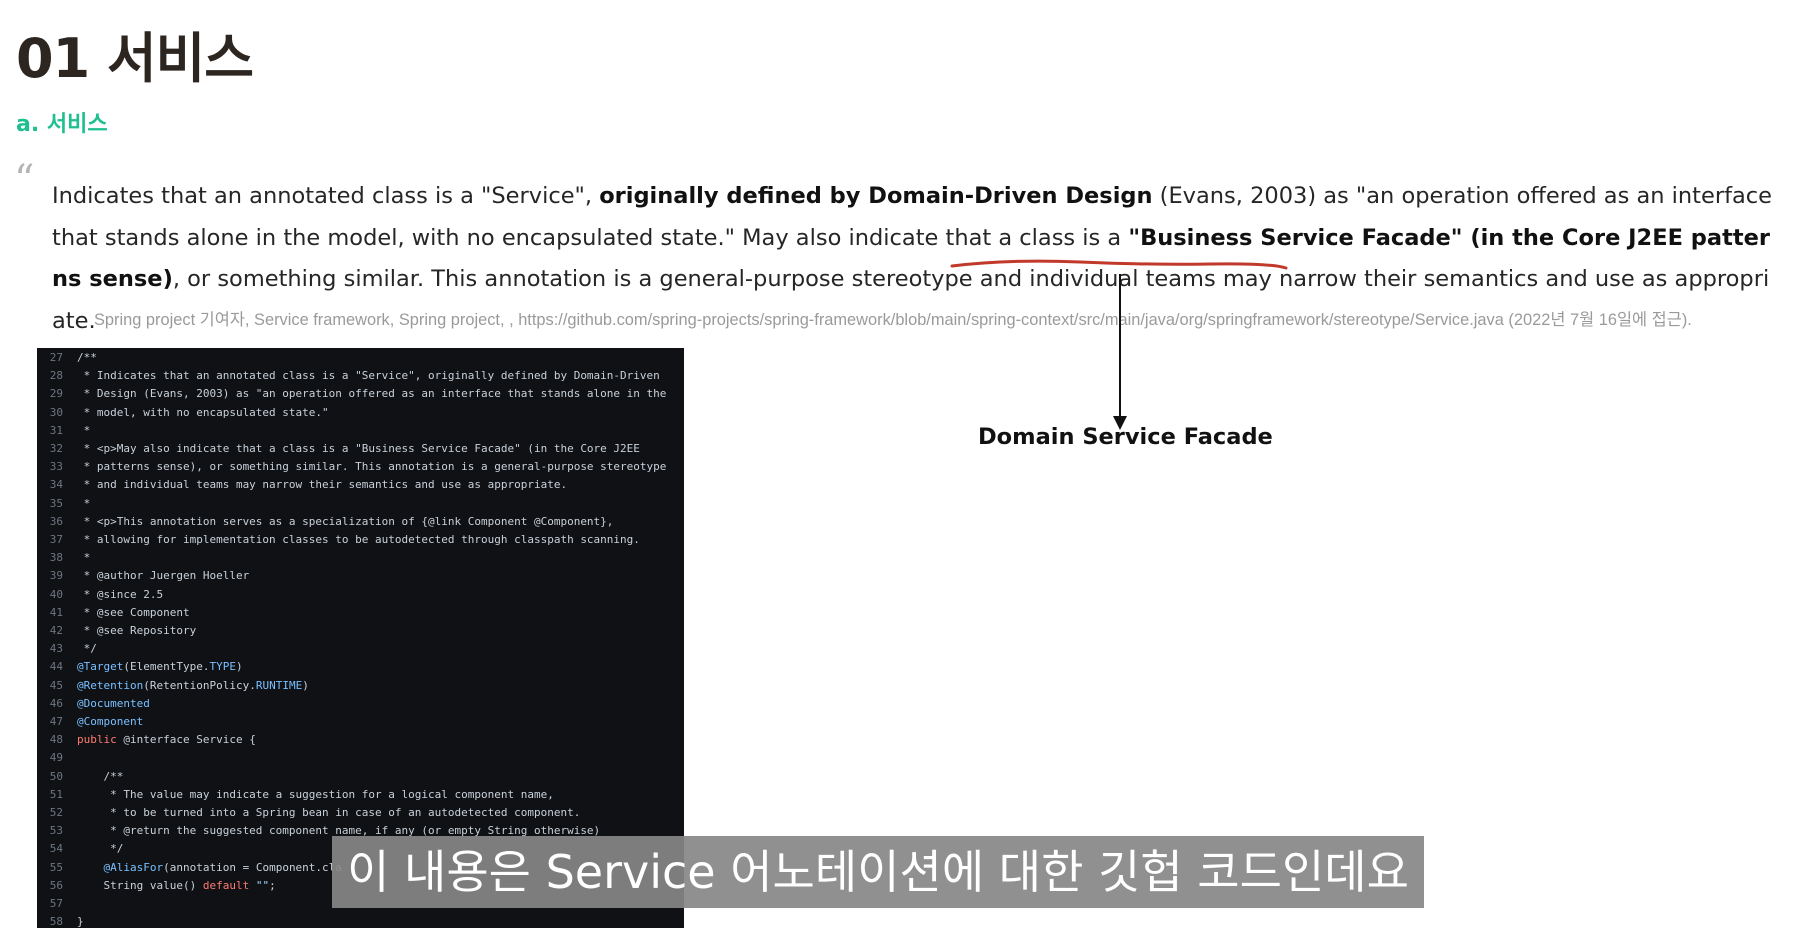 This screenshot has width=1803, height=952. Describe the element at coordinates (272, 885) in the screenshot. I see `code-text: ;` at that location.